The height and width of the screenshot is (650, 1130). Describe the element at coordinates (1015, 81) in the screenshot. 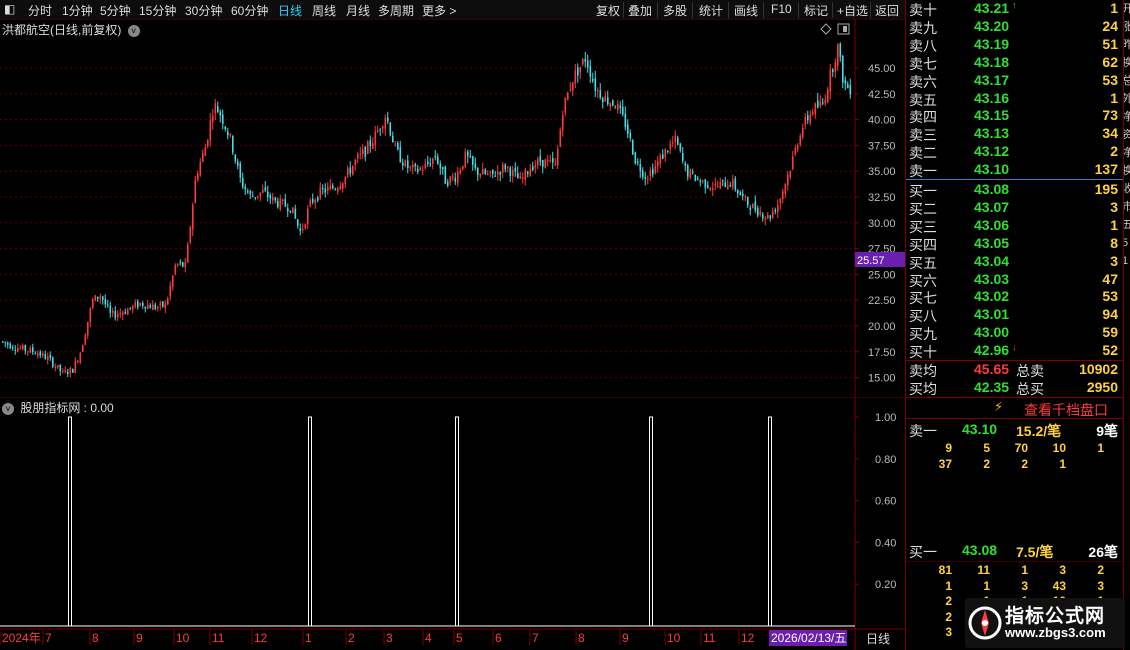

I see `asks-row: 卖六 43.17 53` at that location.